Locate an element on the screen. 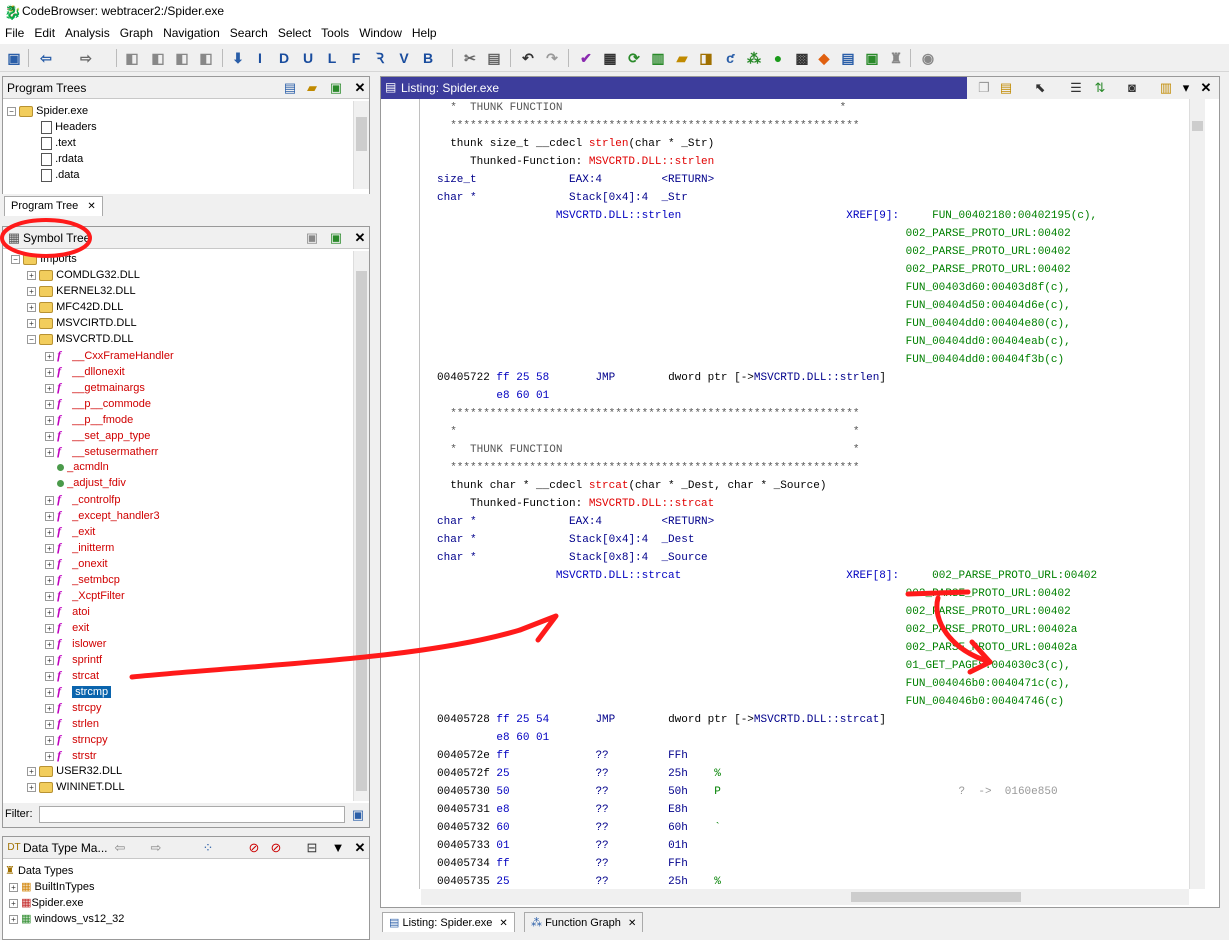 Image resolution: width=1229 pixels, height=940 pixels. code-line: 00405730 50 ?? 50h P ? -> 0160e850 is located at coordinates (767, 792).